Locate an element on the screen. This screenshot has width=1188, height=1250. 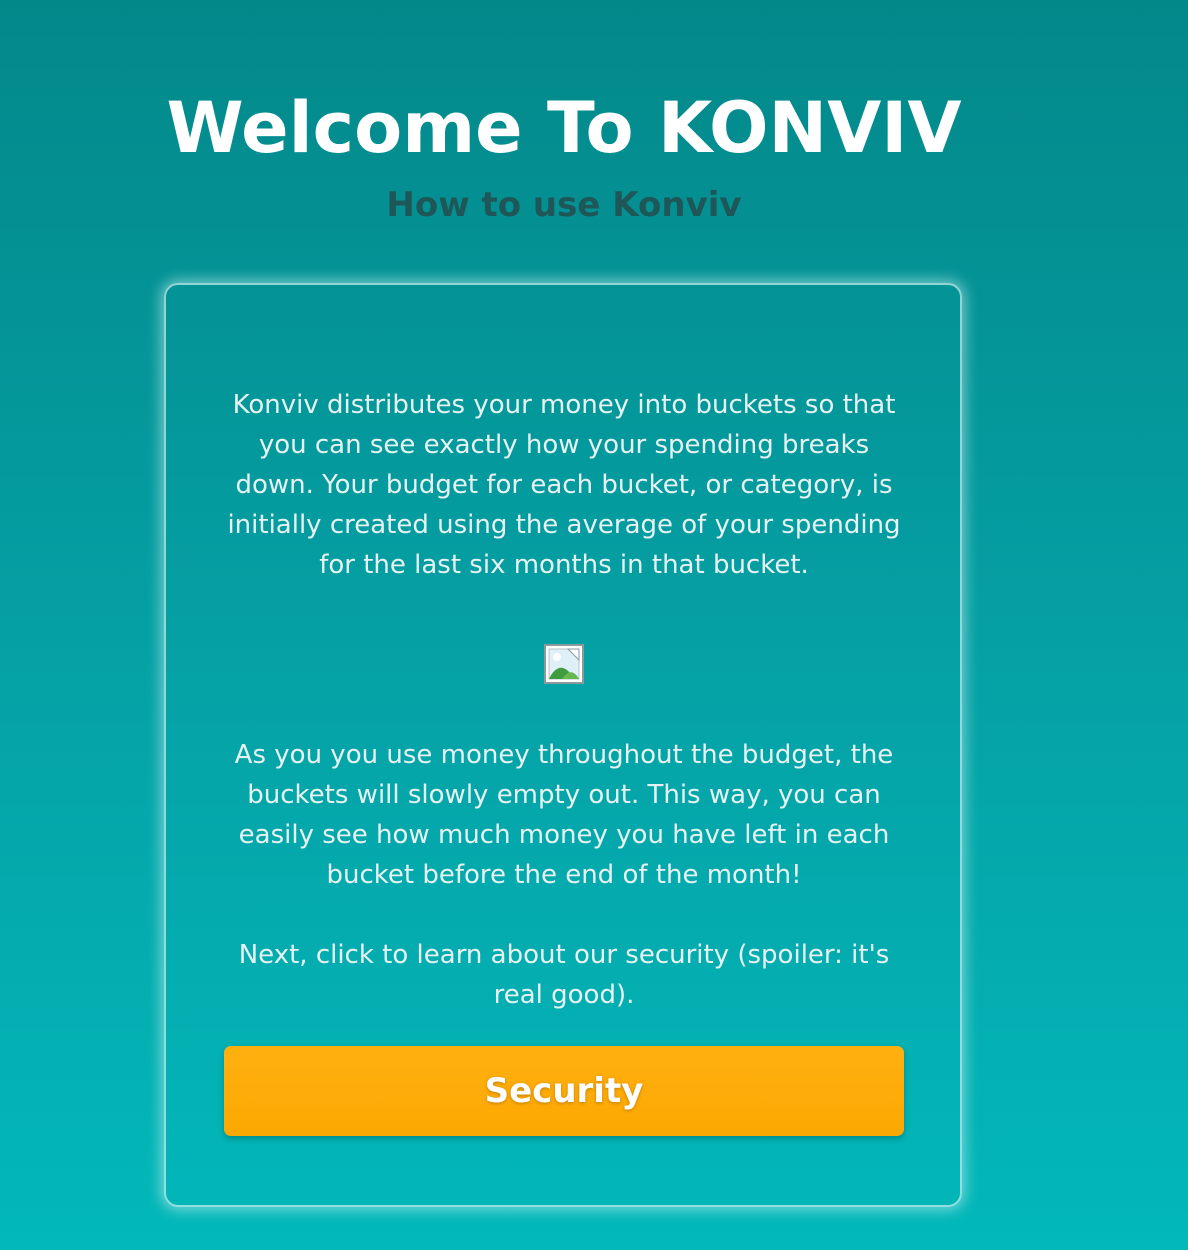
page-subtitle: How to use Konviv is located at coordinates (564, 205).